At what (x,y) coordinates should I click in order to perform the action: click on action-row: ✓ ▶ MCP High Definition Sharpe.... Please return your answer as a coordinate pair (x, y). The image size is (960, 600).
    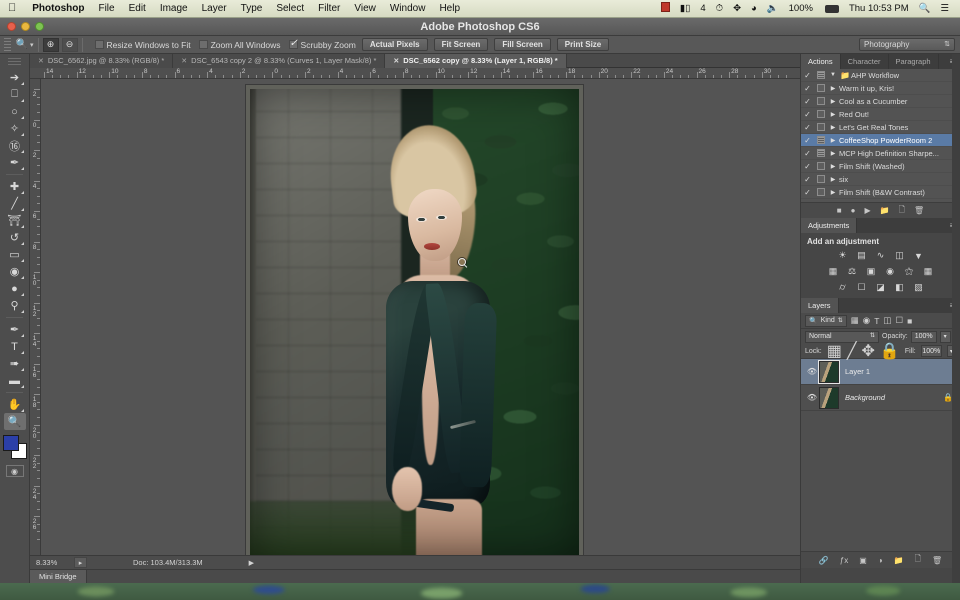
    Looking at the image, I should click on (880, 153).